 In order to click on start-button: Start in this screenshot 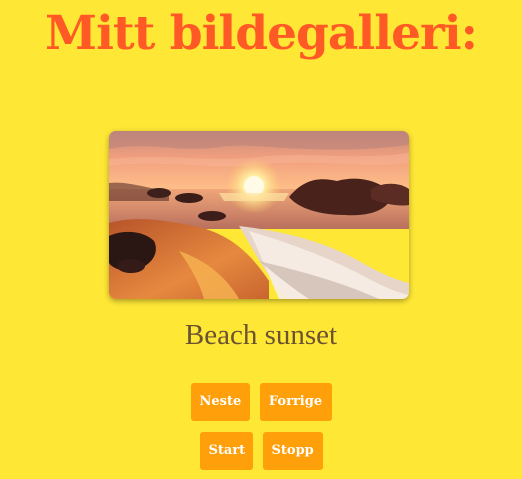, I will do `click(226, 451)`.